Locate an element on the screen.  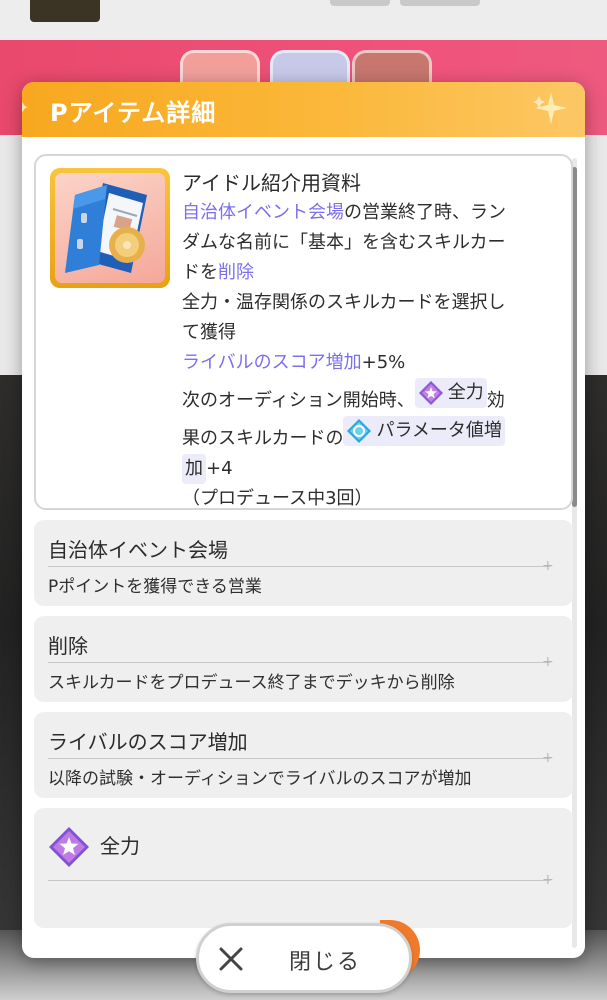
description-line: て獲得 is located at coordinates (209, 332).